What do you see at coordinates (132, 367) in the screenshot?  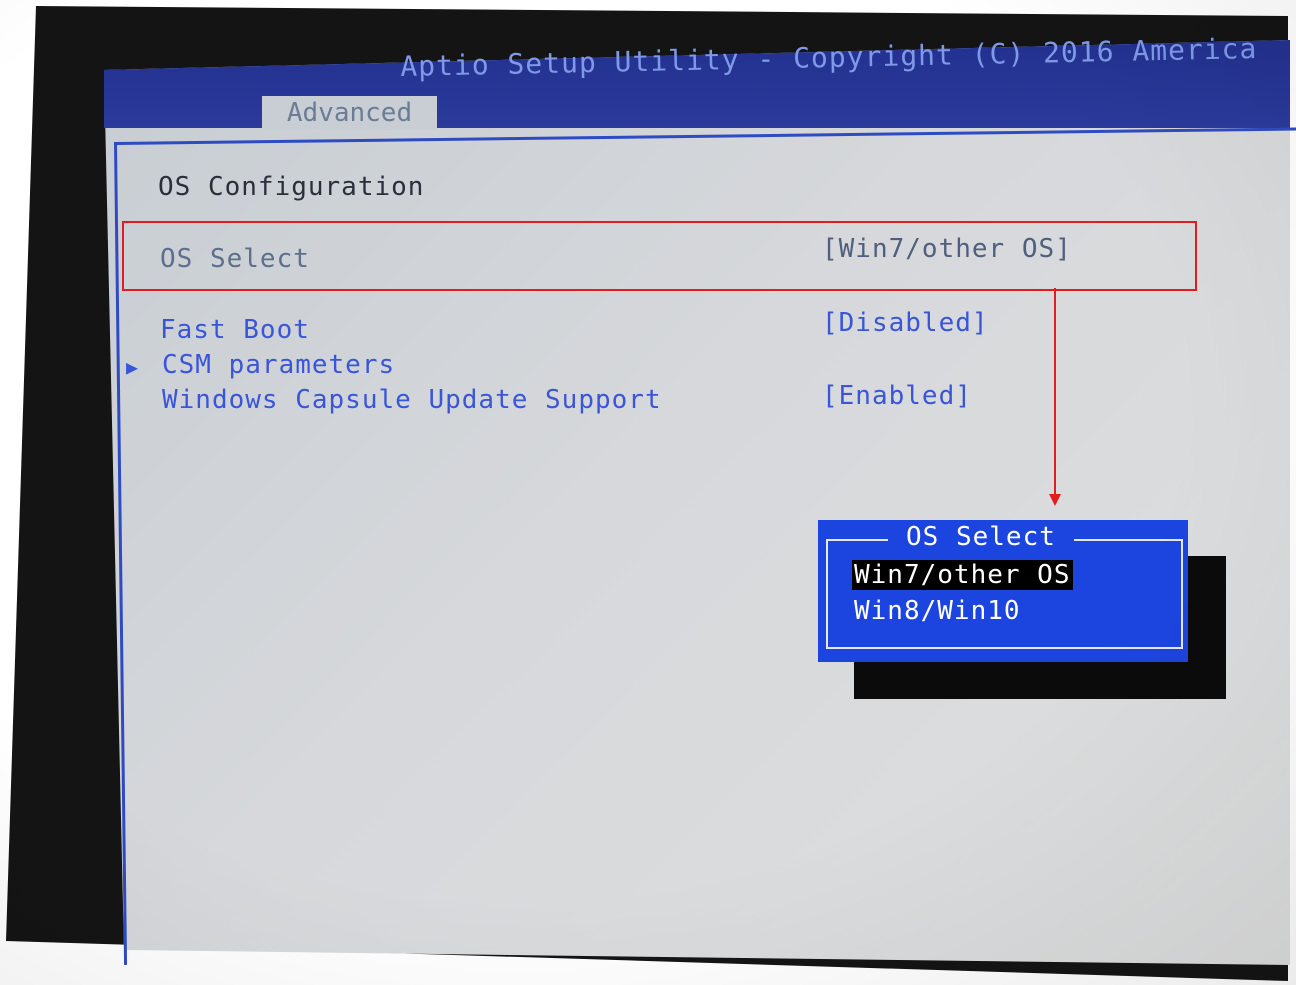 I see `submenu-arrow-icon: ▶` at bounding box center [132, 367].